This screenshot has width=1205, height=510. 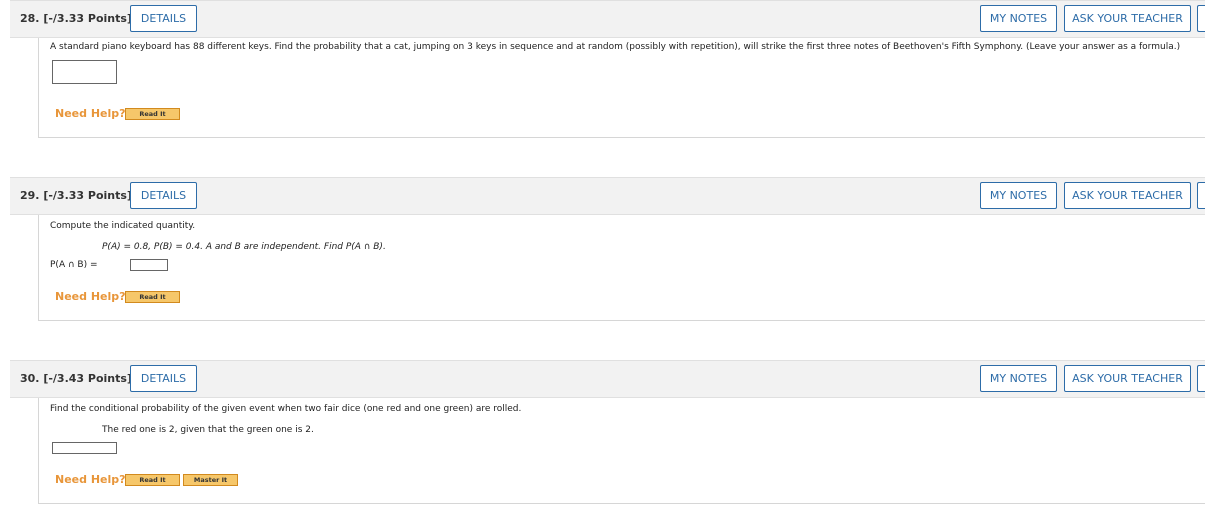 I want to click on question-prompt: Compute the indicated quantity., so click(x=123, y=226).